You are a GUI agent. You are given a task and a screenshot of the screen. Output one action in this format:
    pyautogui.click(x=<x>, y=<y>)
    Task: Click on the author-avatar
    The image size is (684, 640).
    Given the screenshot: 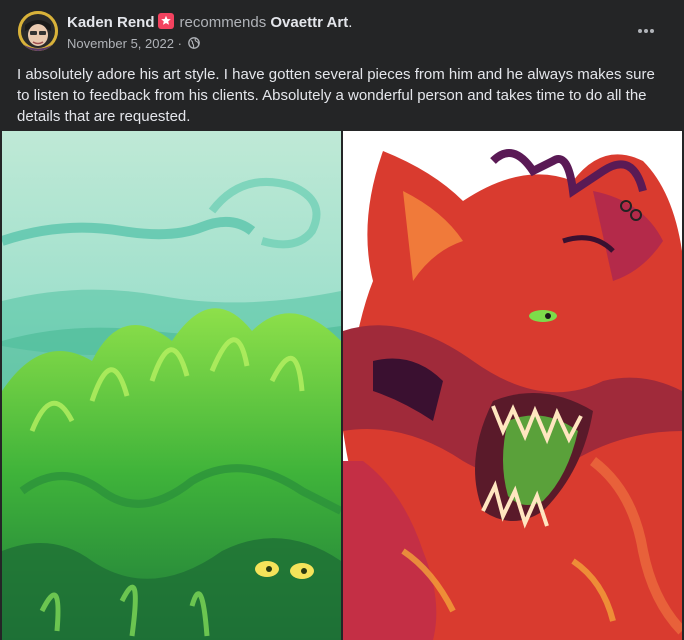 What is the action you would take?
    pyautogui.click(x=38, y=31)
    